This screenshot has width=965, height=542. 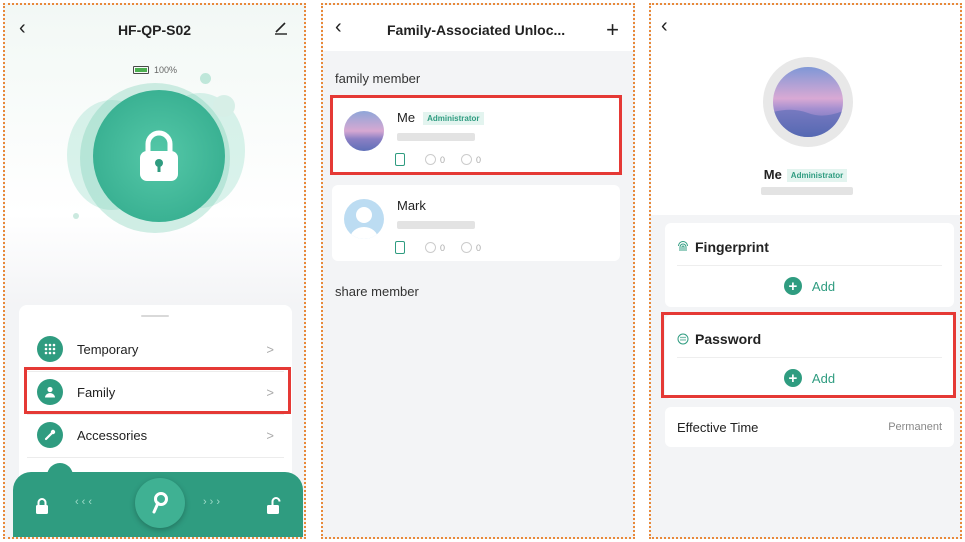 I want to click on lock-open-icon, so click(x=274, y=505).